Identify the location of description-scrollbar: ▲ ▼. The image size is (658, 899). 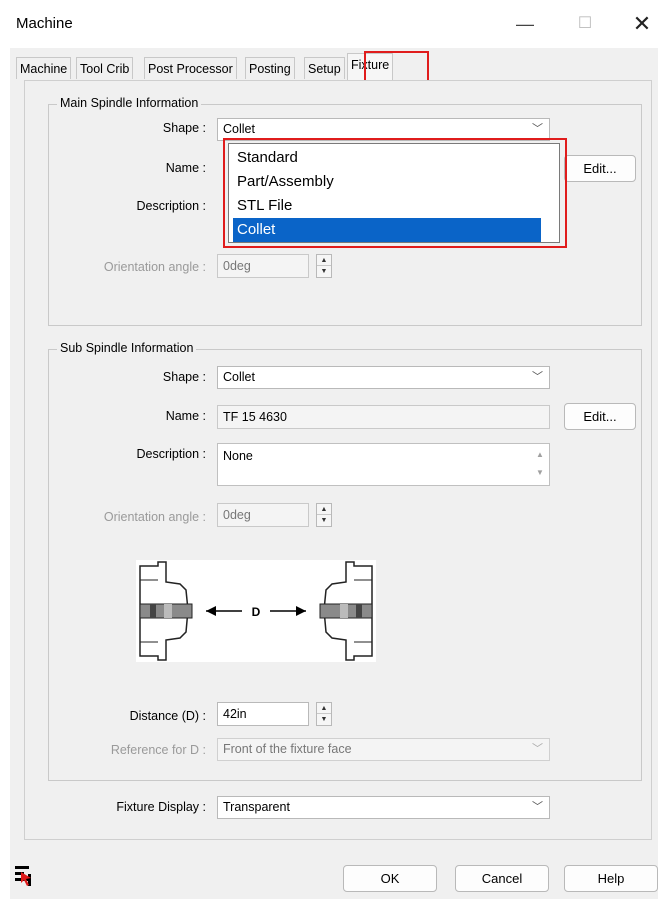
(540, 464).